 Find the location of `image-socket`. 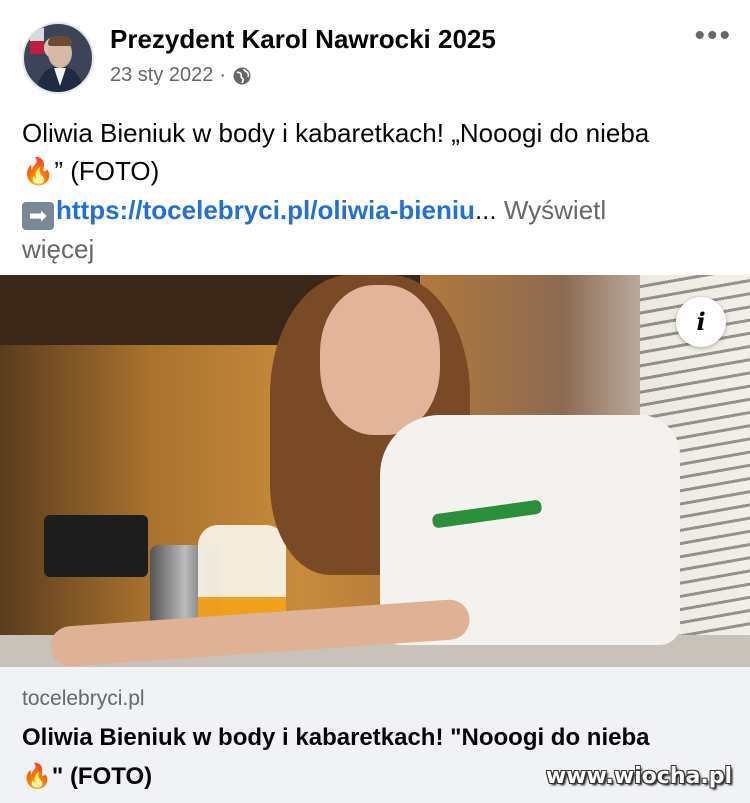

image-socket is located at coordinates (96, 546).